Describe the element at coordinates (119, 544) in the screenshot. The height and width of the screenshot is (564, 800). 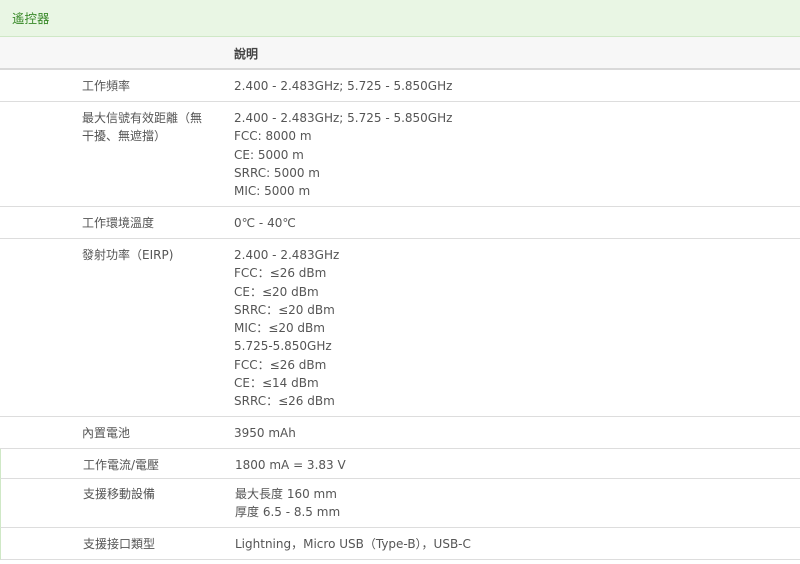
I see `label-line: 支援接口類型` at that location.